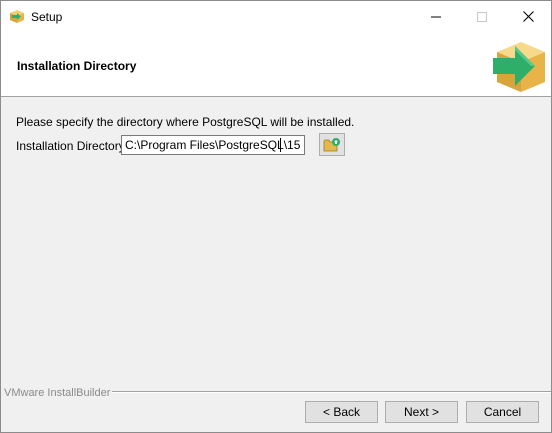  What do you see at coordinates (47, 17) in the screenshot?
I see `window-title: Setup` at bounding box center [47, 17].